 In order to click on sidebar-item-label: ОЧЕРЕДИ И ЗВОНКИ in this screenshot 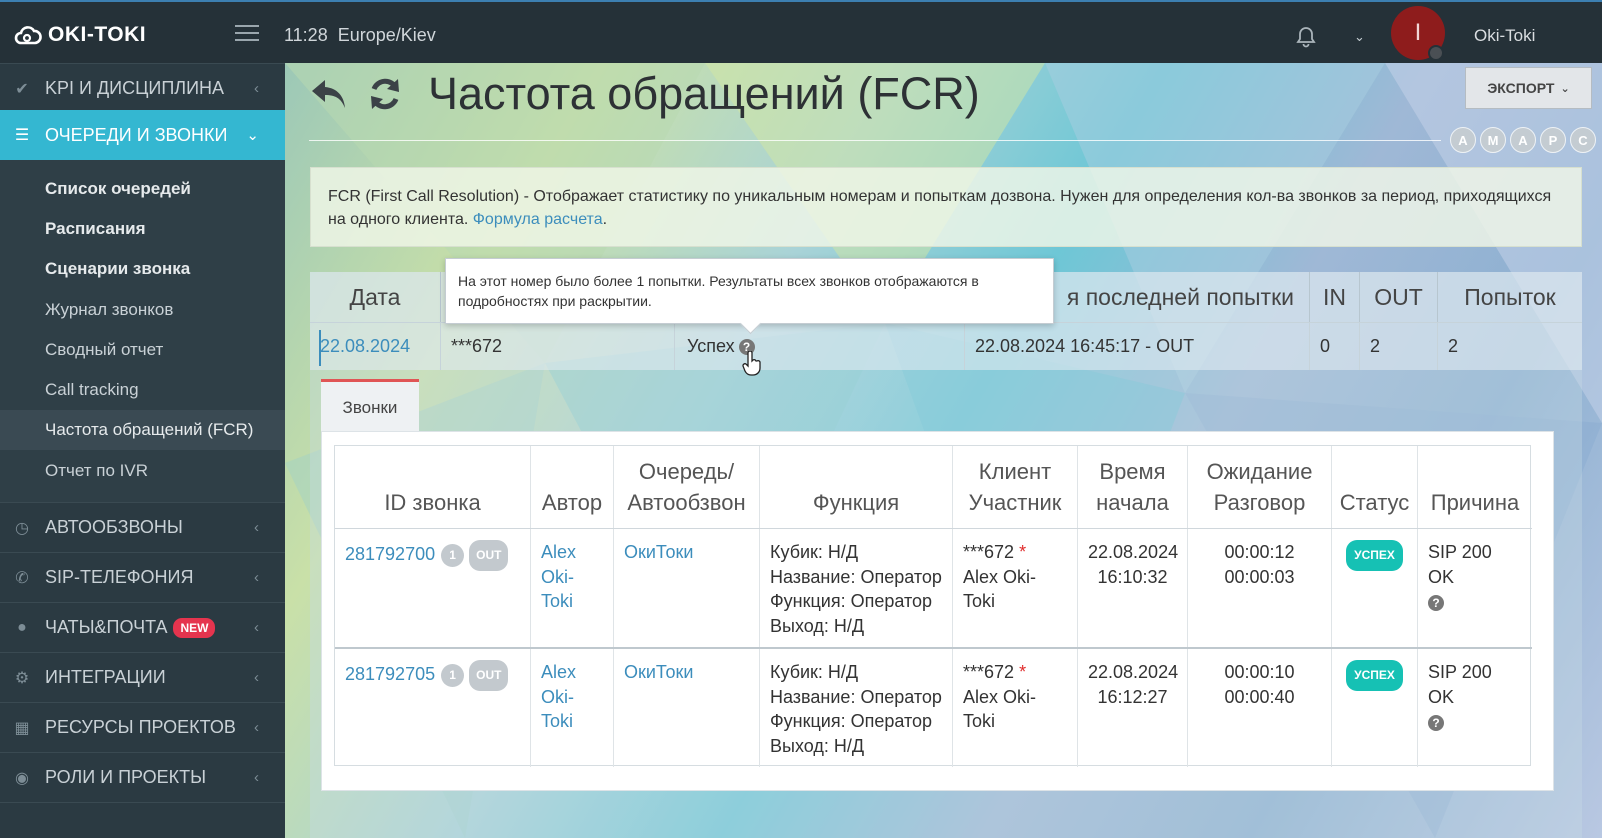, I will do `click(136, 134)`.